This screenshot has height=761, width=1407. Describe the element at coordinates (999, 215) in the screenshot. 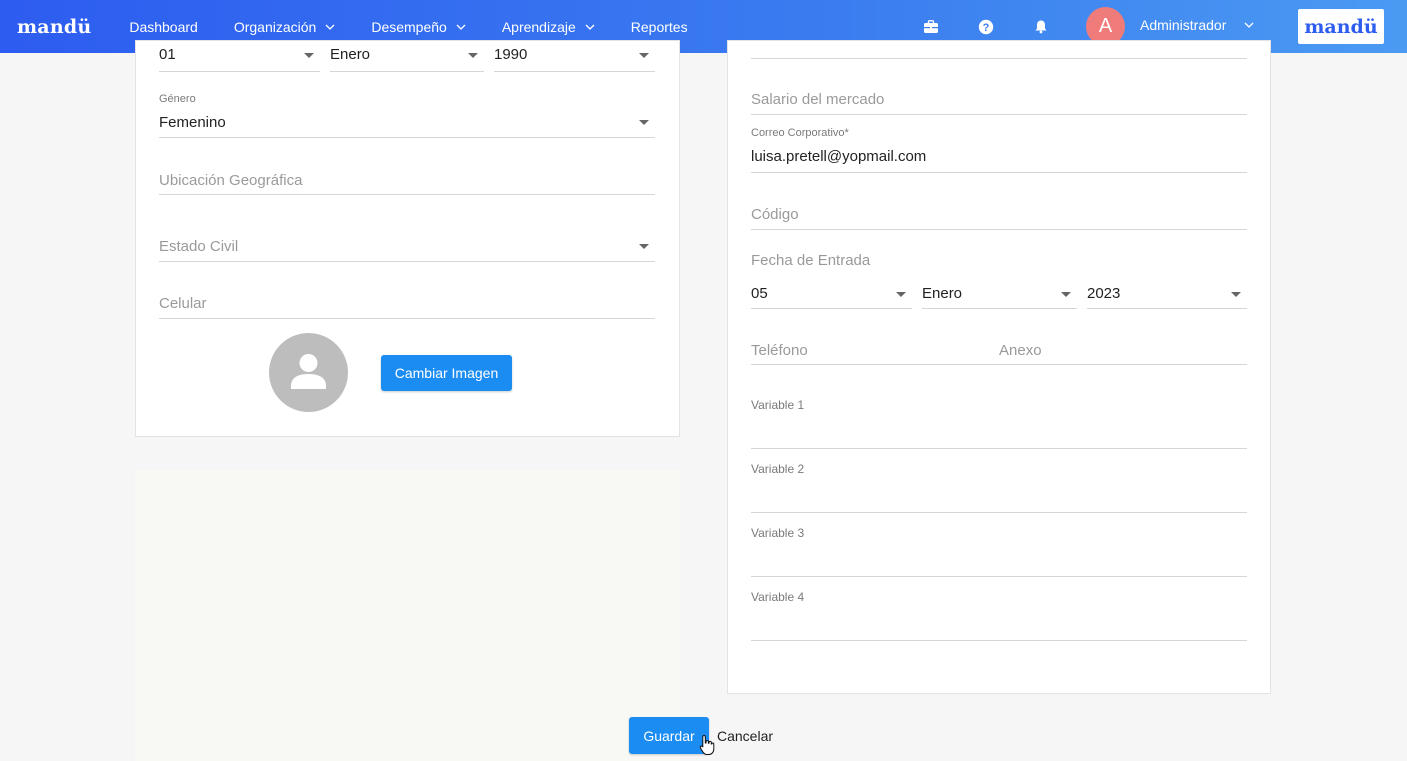

I see `code-input: Código` at that location.